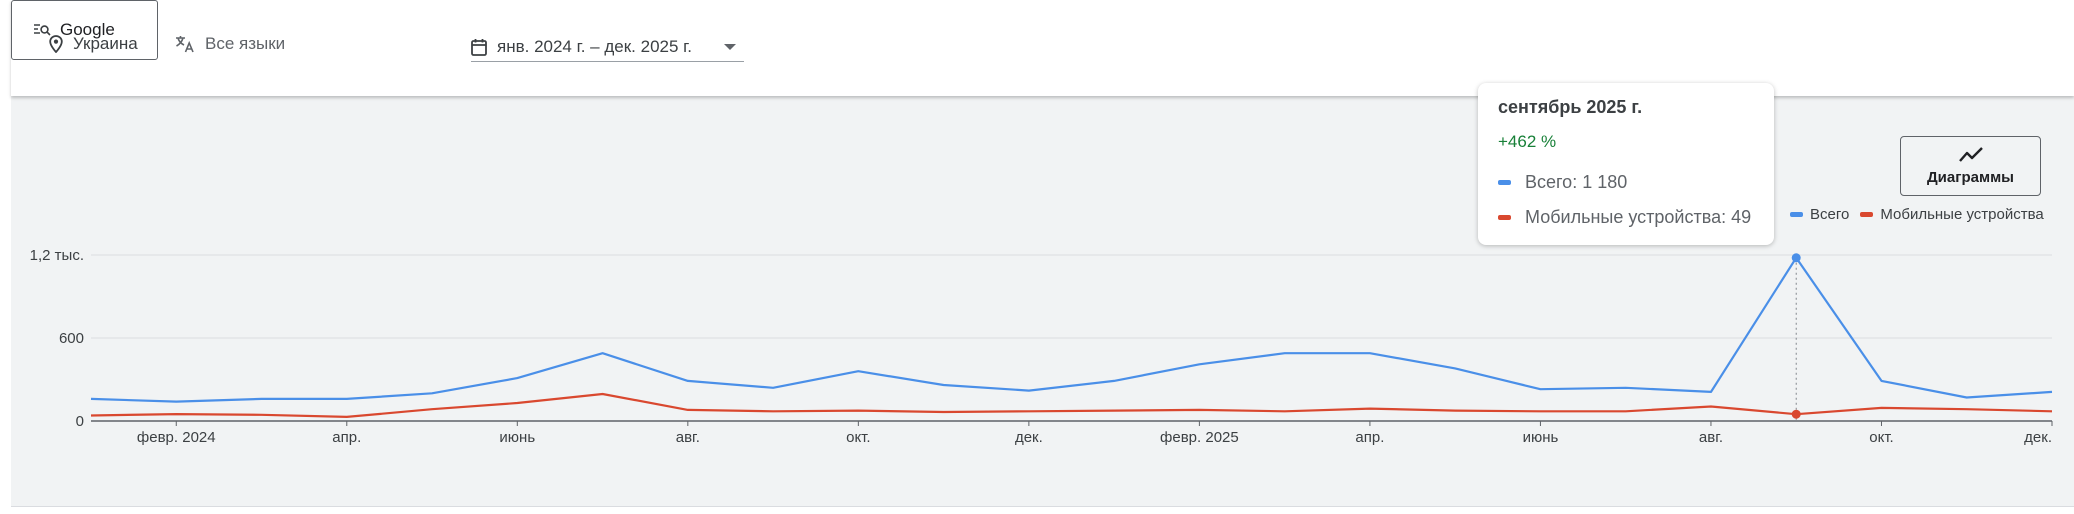 This screenshot has height=514, width=2074. I want to click on tooltip-title: сентябрь 2025 г., so click(1570, 107).